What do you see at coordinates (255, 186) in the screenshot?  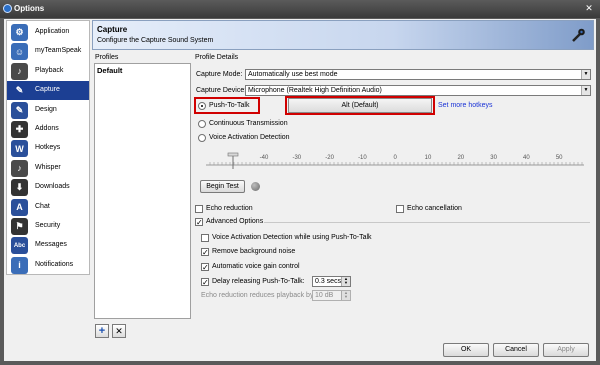 I see `test-indicator-icon` at bounding box center [255, 186].